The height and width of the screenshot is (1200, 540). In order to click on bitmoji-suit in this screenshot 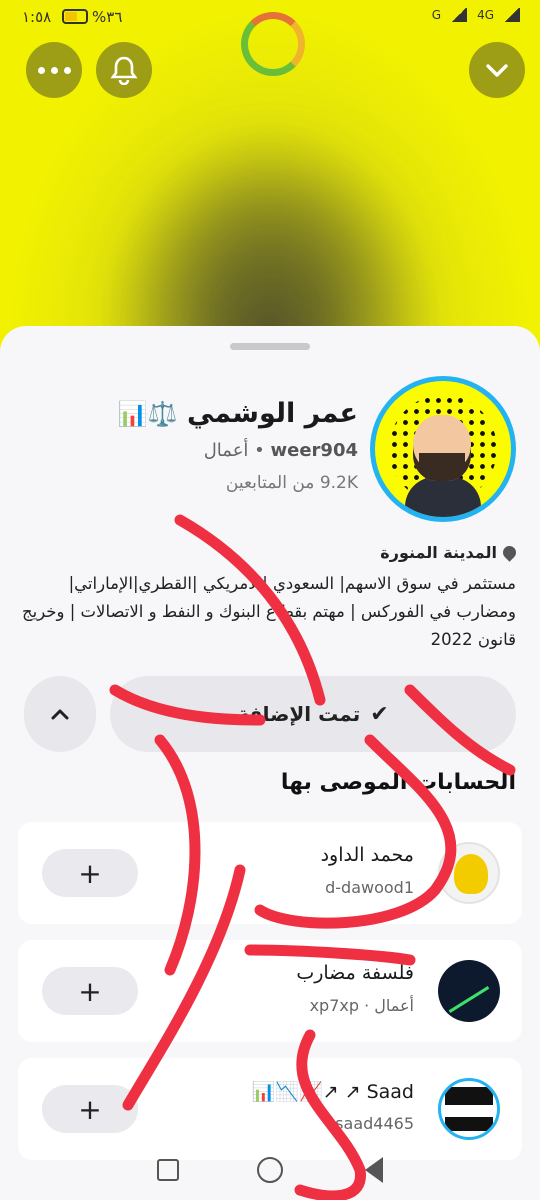, I will do `click(443, 497)`.